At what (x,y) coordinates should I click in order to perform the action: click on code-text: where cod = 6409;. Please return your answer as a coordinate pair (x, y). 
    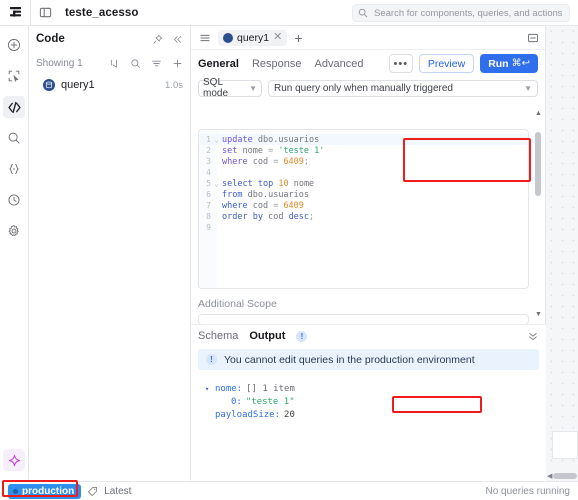
    Looking at the image, I should click on (266, 161).